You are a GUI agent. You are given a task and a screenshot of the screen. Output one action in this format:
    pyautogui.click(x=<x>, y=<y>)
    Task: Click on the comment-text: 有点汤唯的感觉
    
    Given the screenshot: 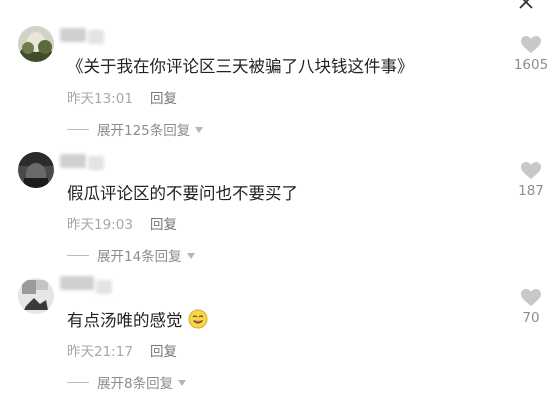 What is the action you would take?
    pyautogui.click(x=137, y=319)
    